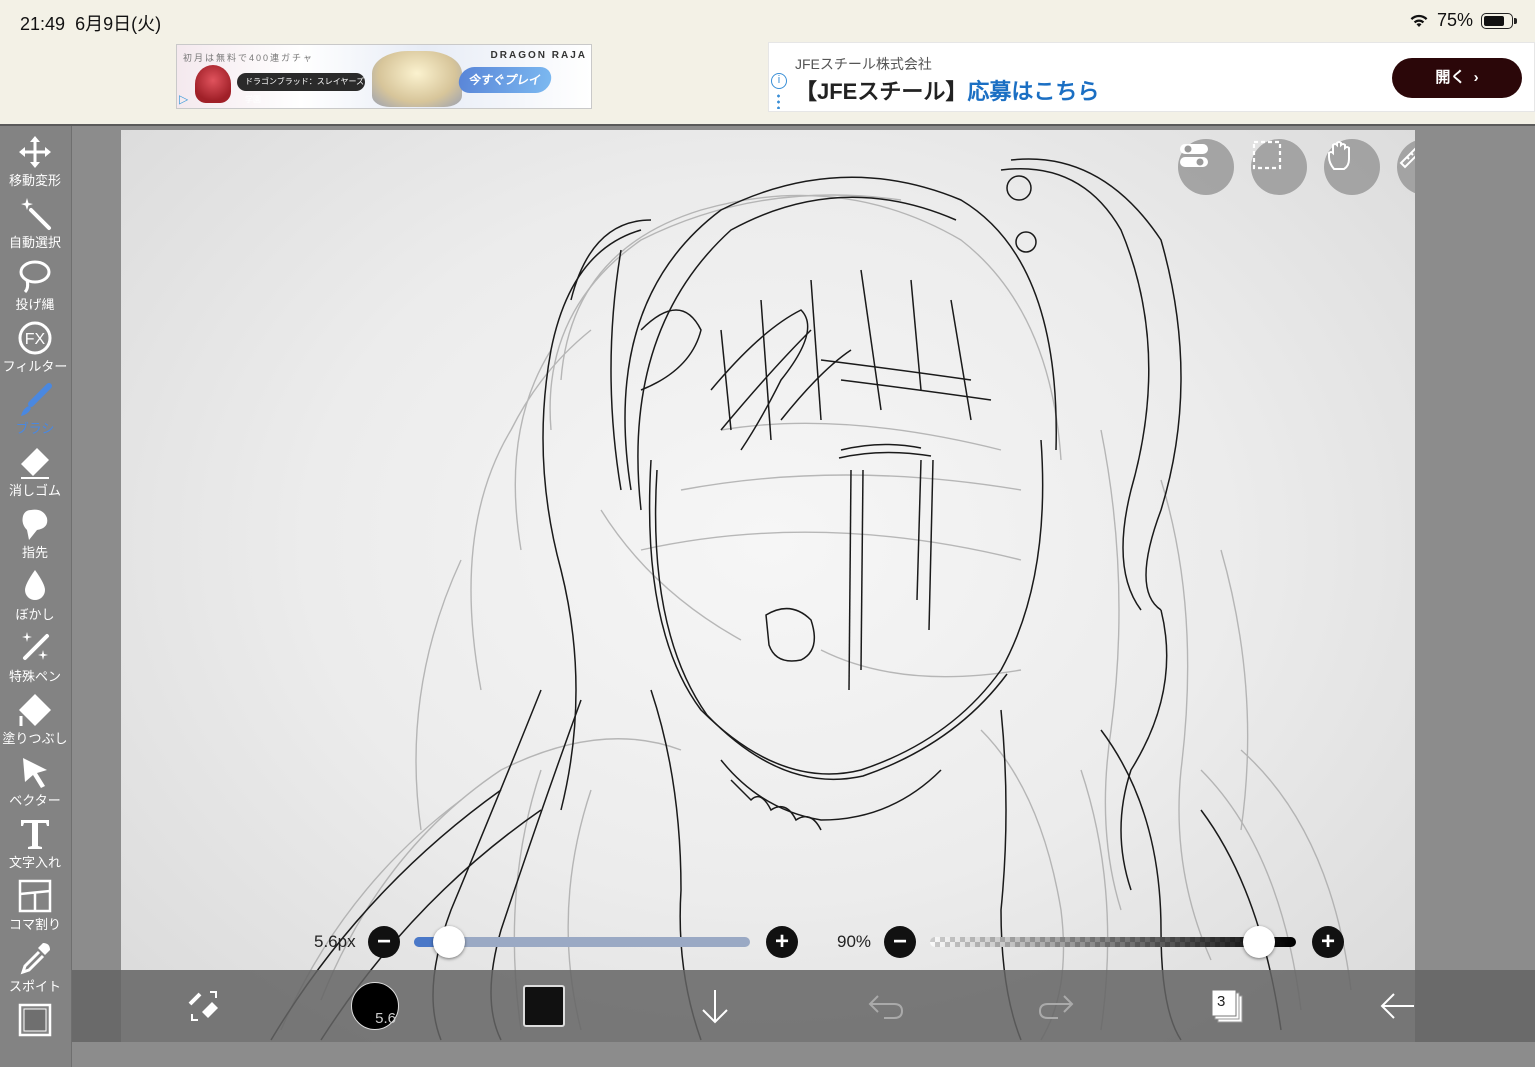  I want to click on tool-finger: 指先, so click(35, 533).